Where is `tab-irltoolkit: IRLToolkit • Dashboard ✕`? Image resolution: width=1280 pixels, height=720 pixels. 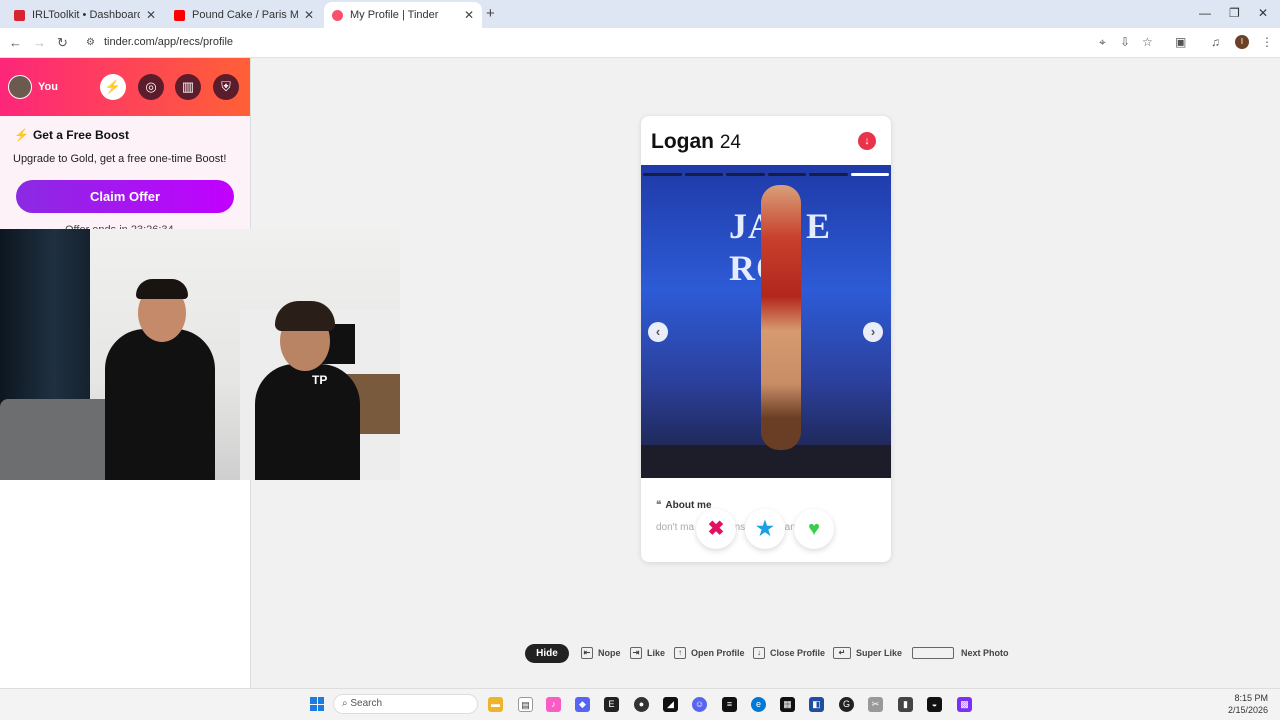 tab-irltoolkit: IRLToolkit • Dashboard ✕ is located at coordinates (85, 15).